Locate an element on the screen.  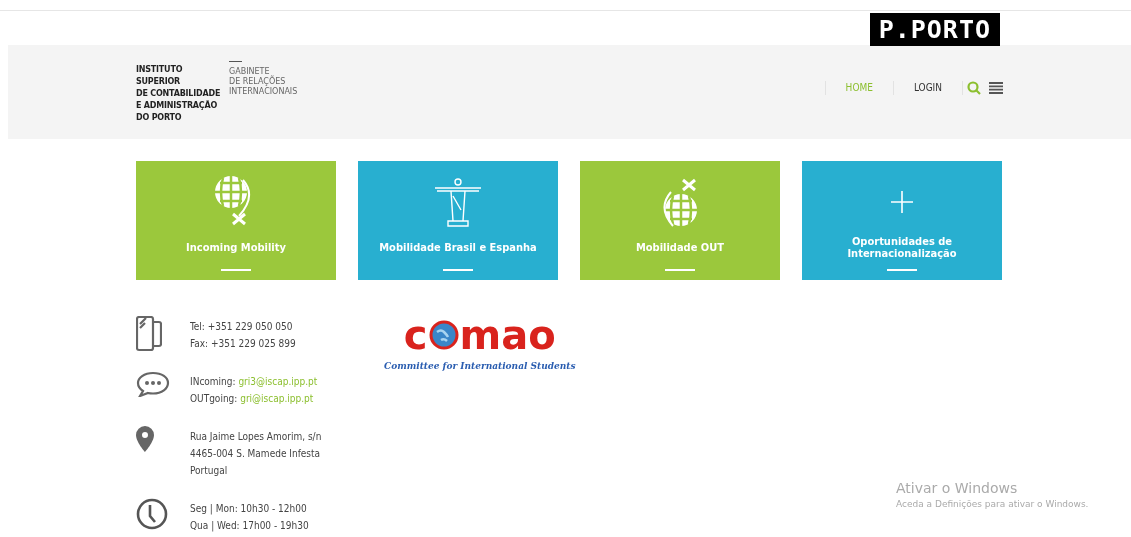
nav-link: LOGIN is located at coordinates (927, 87).